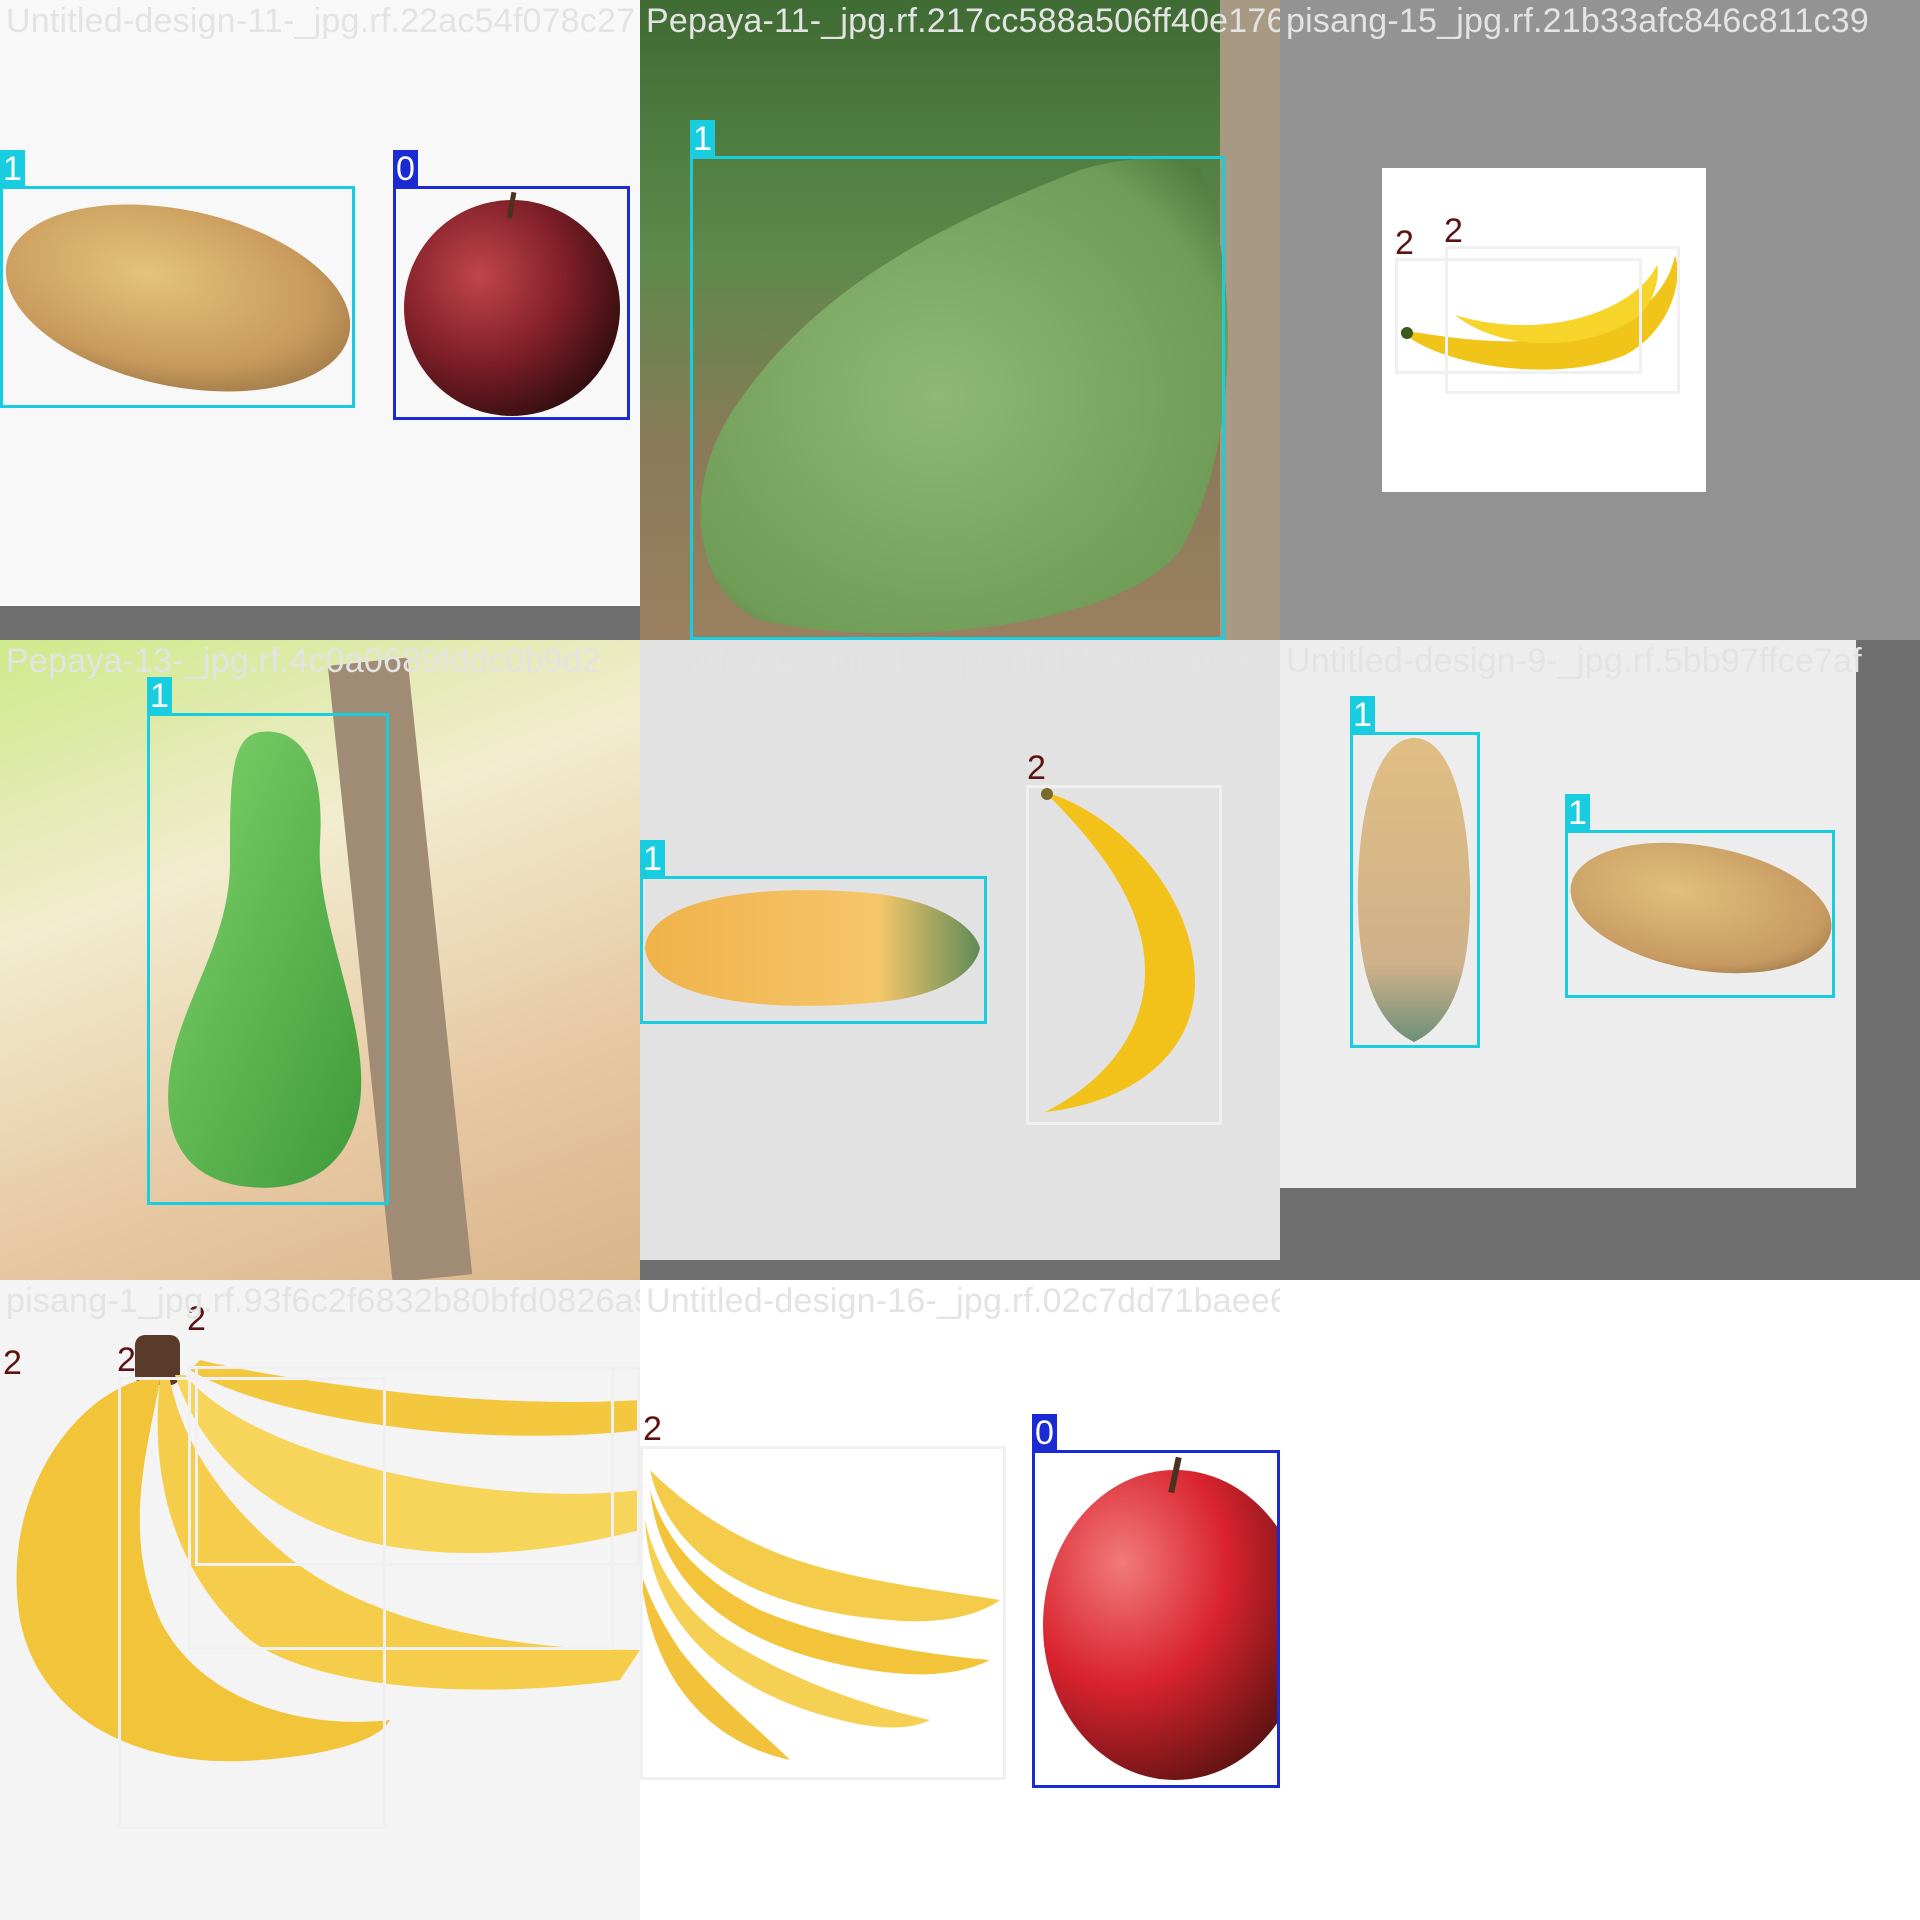 The image size is (1920, 1920). What do you see at coordinates (321, 21) in the screenshot?
I see `image-filename: Untitled-design-11-_jpg.rf.22ac54f078c27` at bounding box center [321, 21].